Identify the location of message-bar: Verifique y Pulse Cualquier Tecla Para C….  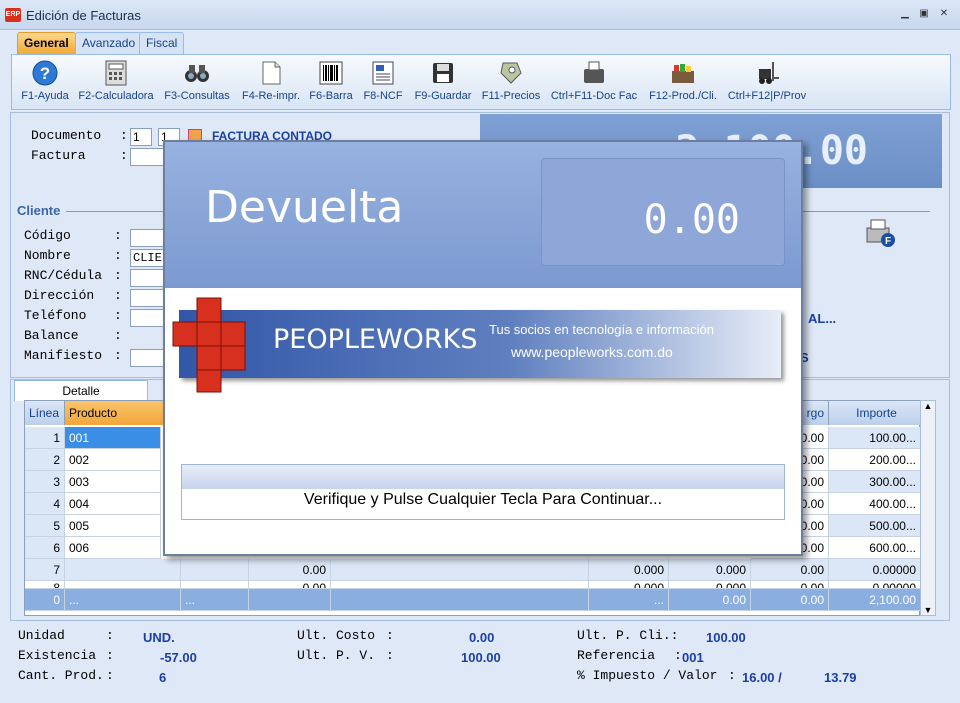
(483, 492).